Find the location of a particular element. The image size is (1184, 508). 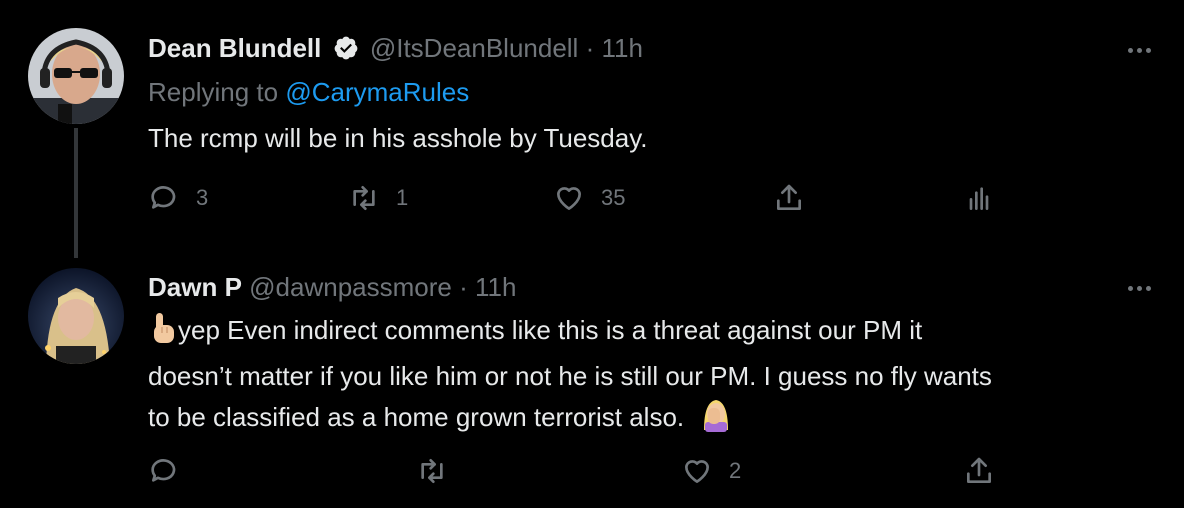

tweet-actions: 2 is located at coordinates (578, 475).